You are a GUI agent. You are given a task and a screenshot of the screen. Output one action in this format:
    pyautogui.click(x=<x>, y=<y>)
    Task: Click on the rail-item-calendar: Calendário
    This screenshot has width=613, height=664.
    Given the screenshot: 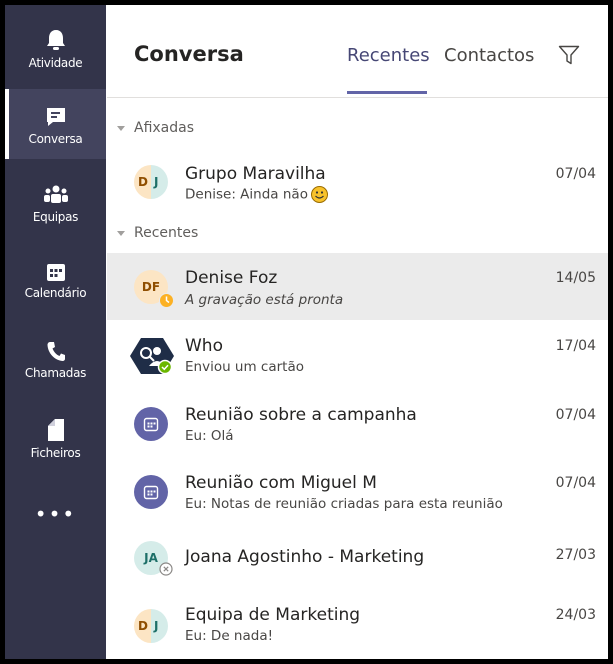 What is the action you would take?
    pyautogui.click(x=55, y=280)
    